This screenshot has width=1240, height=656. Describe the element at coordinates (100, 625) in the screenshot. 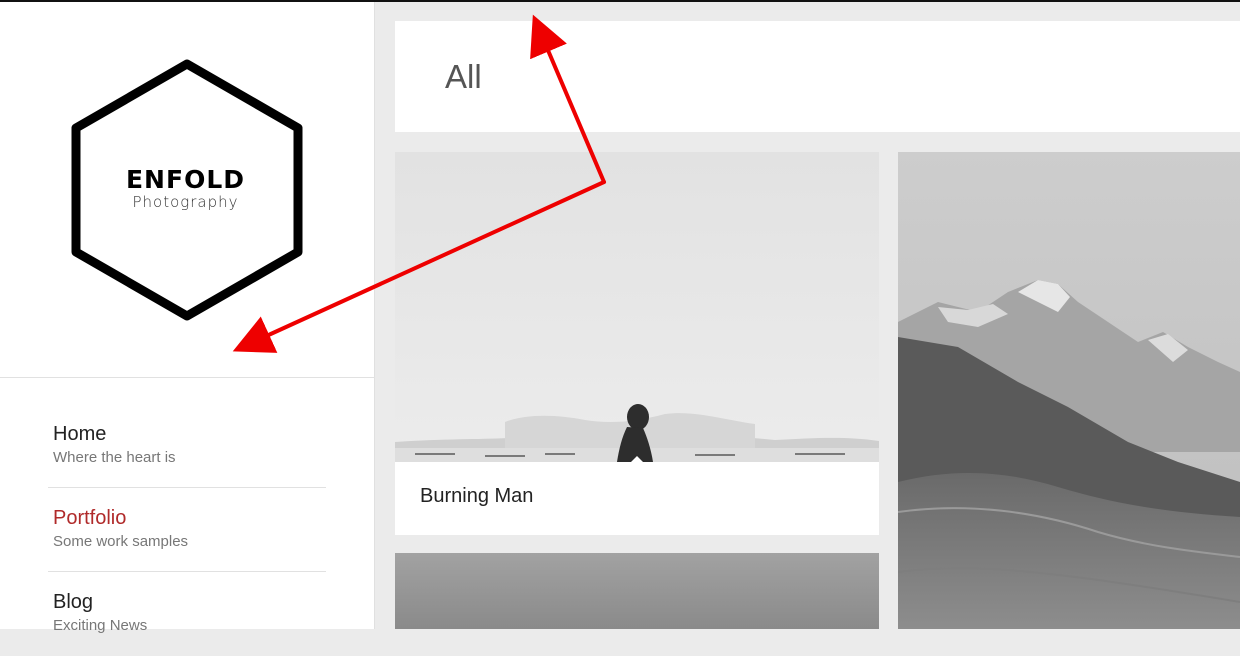

I see `nav-item-description: Exciting News` at that location.